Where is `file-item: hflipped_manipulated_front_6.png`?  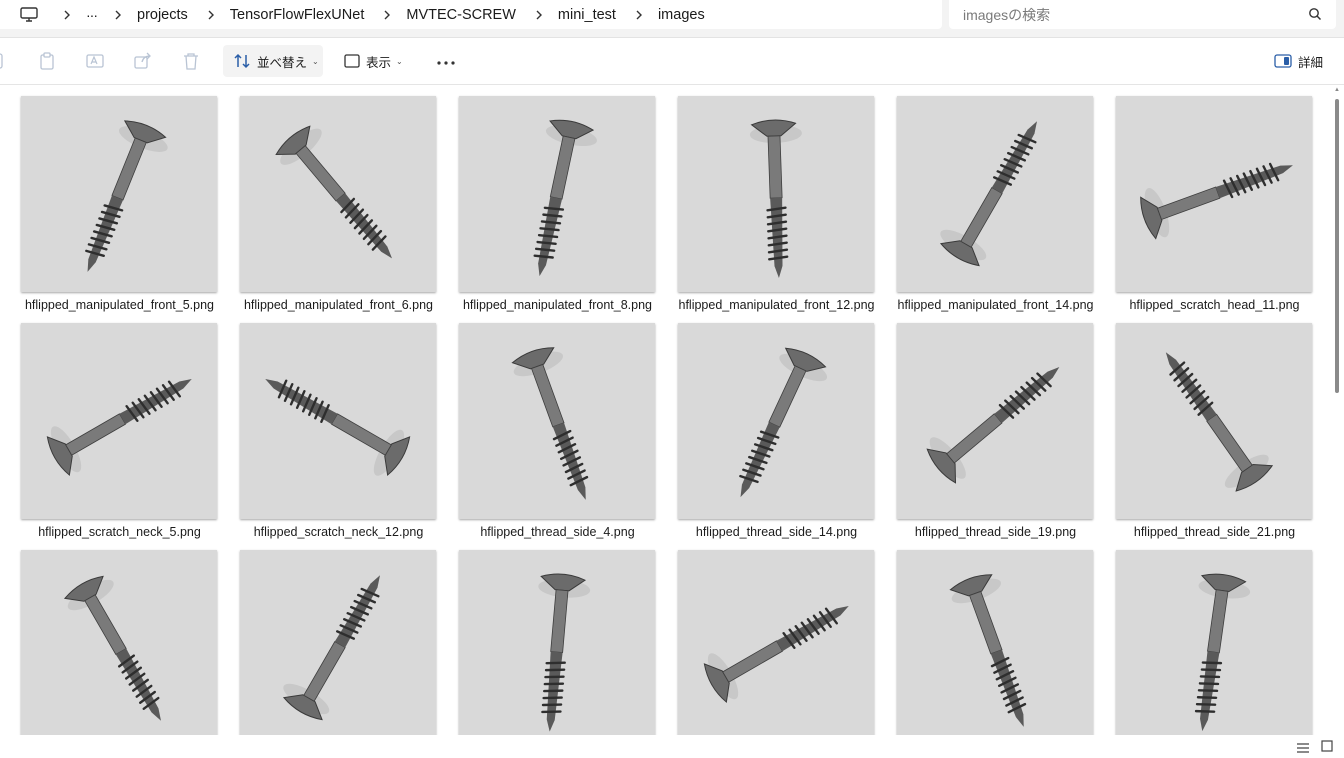 file-item: hflipped_manipulated_front_6.png is located at coordinates (348, 207).